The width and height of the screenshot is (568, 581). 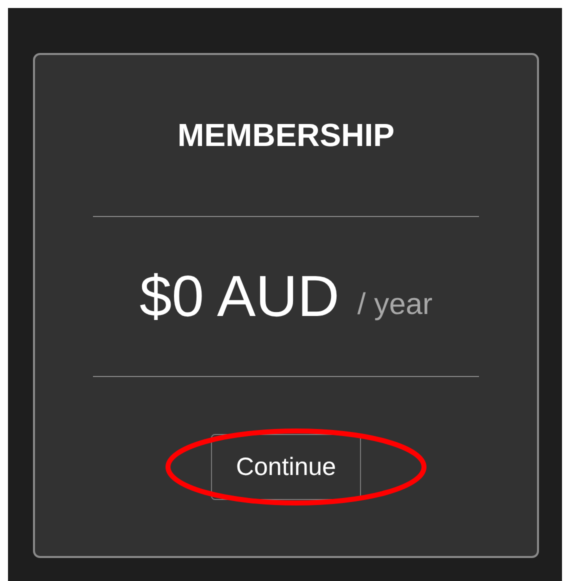 What do you see at coordinates (286, 135) in the screenshot?
I see `card-title: MEMBERSHIP` at bounding box center [286, 135].